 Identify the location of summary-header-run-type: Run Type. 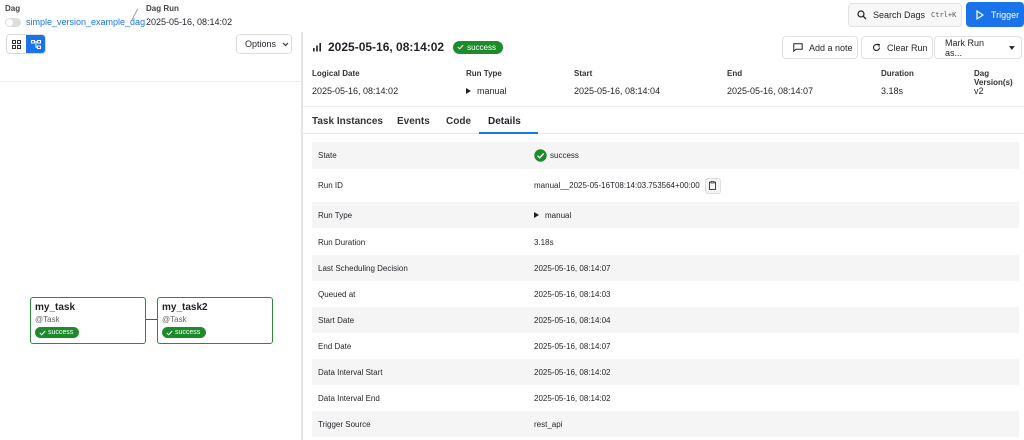
(484, 73).